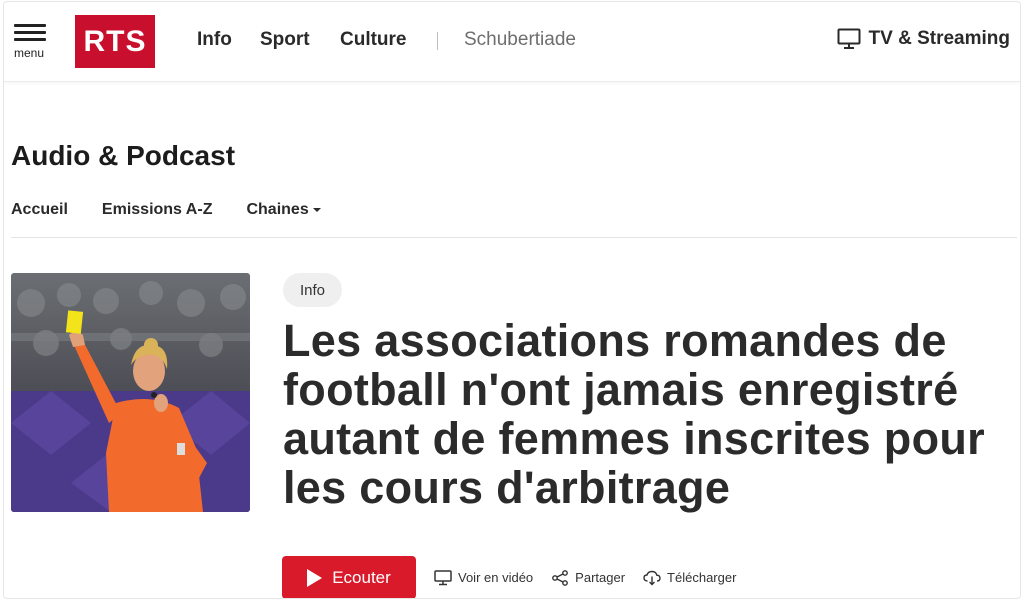 The height and width of the screenshot is (601, 1024). I want to click on referee-photo, so click(130, 392).